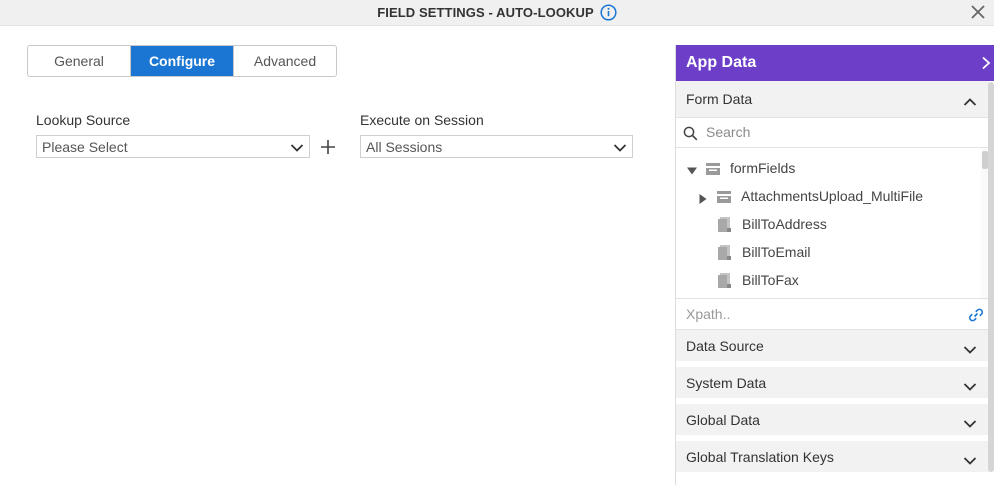  Describe the element at coordinates (608, 12) in the screenshot. I see `info-icon` at that location.